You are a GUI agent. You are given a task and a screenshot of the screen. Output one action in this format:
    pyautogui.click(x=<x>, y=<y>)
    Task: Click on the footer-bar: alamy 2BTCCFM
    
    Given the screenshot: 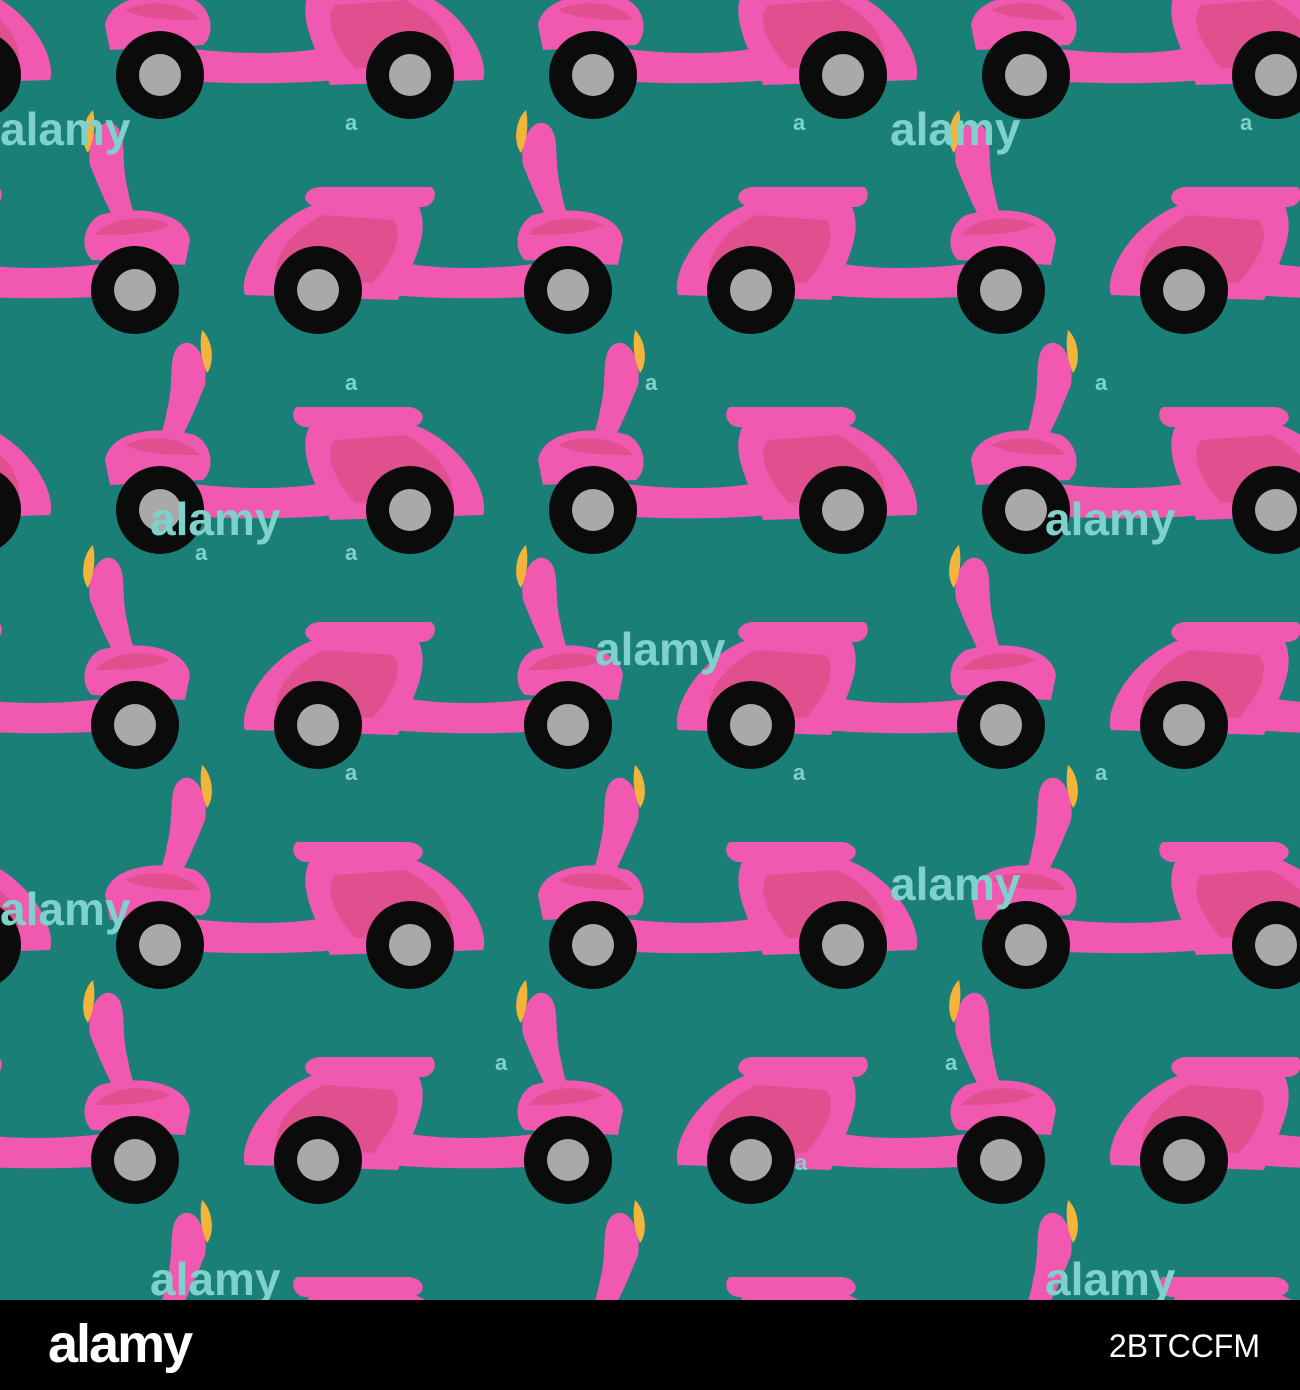 What is the action you would take?
    pyautogui.click(x=650, y=1345)
    